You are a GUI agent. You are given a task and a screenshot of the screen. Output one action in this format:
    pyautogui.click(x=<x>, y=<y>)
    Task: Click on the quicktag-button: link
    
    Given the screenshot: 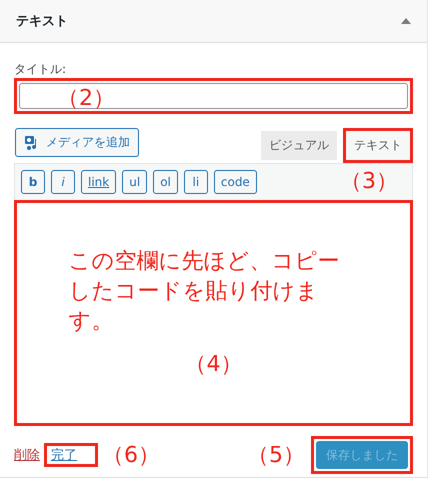 What is the action you would take?
    pyautogui.click(x=98, y=182)
    